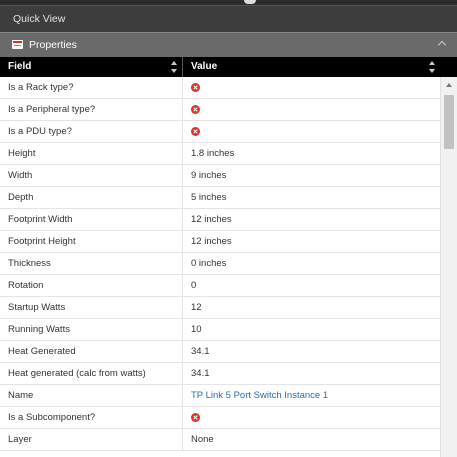  What do you see at coordinates (202, 439) in the screenshot?
I see `value-cell: None` at bounding box center [202, 439].